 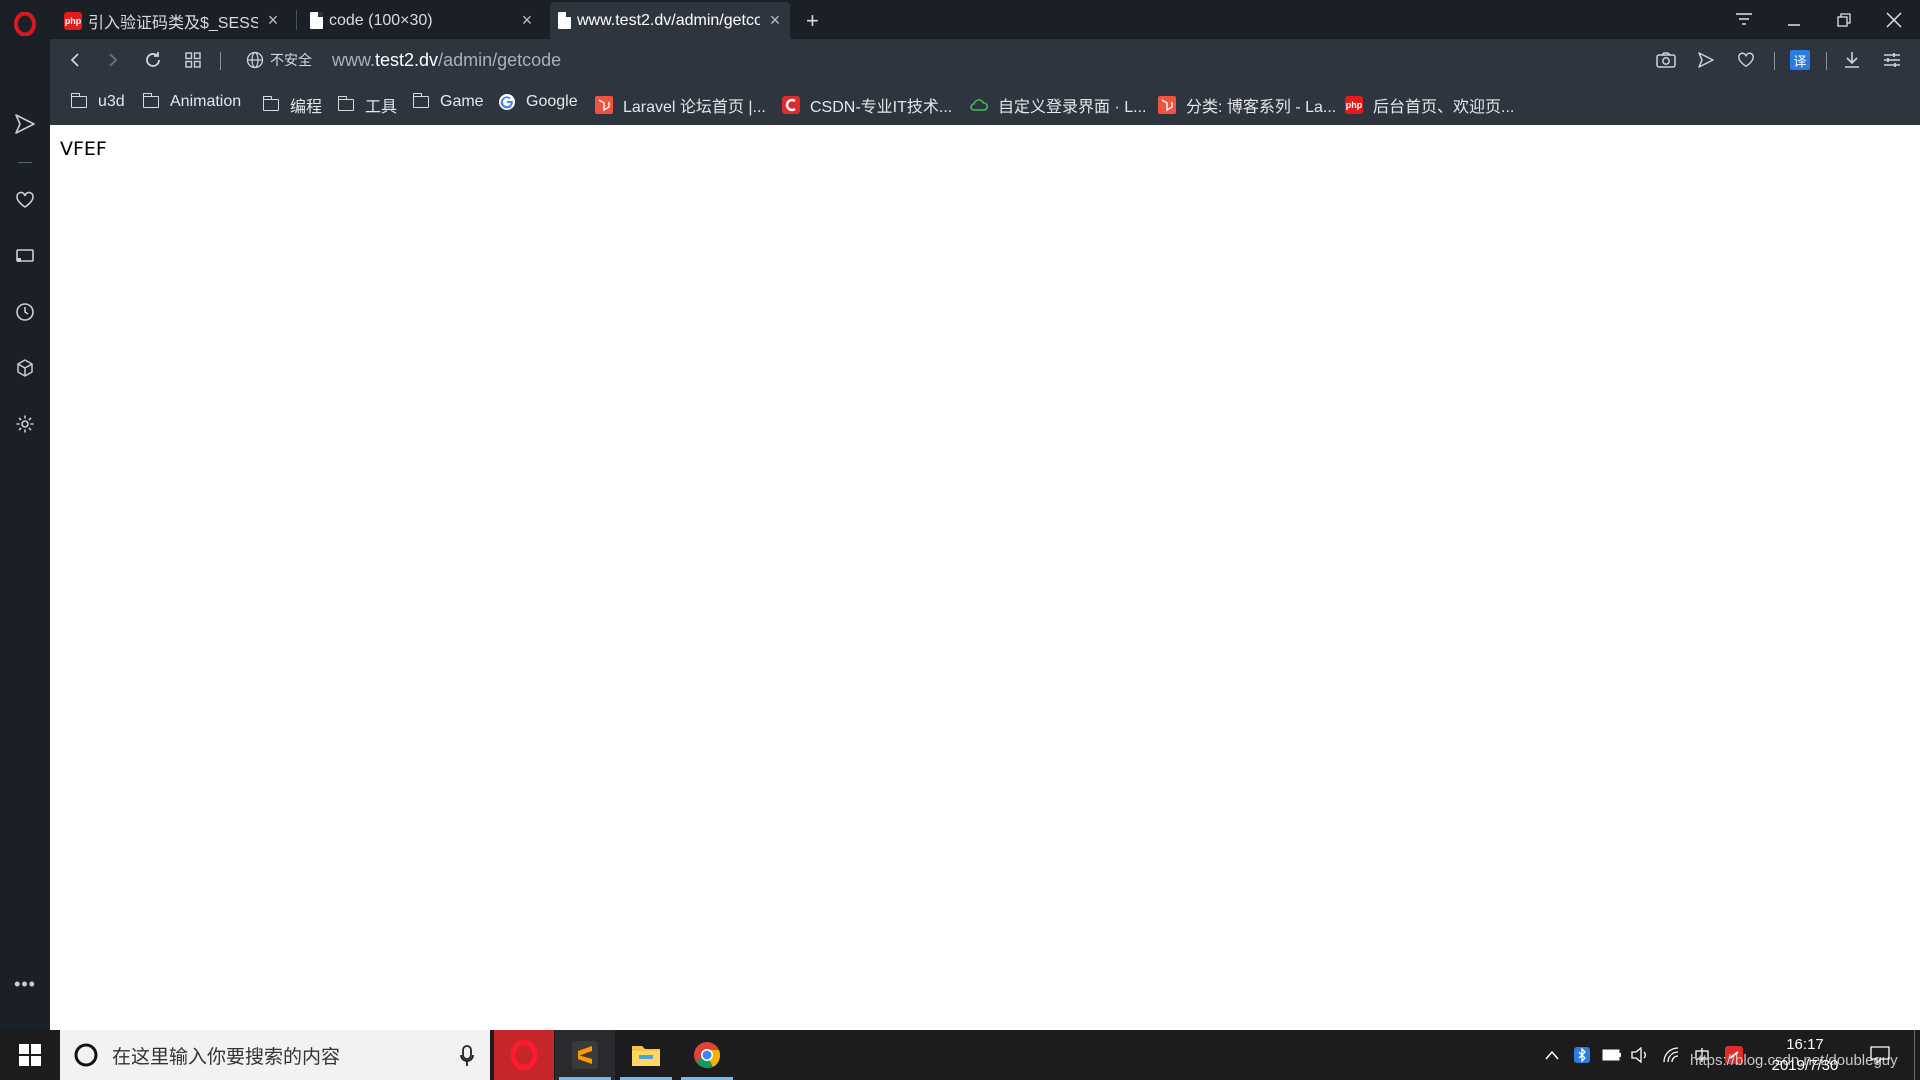 I want to click on bookmarks-button, so click(x=25, y=200).